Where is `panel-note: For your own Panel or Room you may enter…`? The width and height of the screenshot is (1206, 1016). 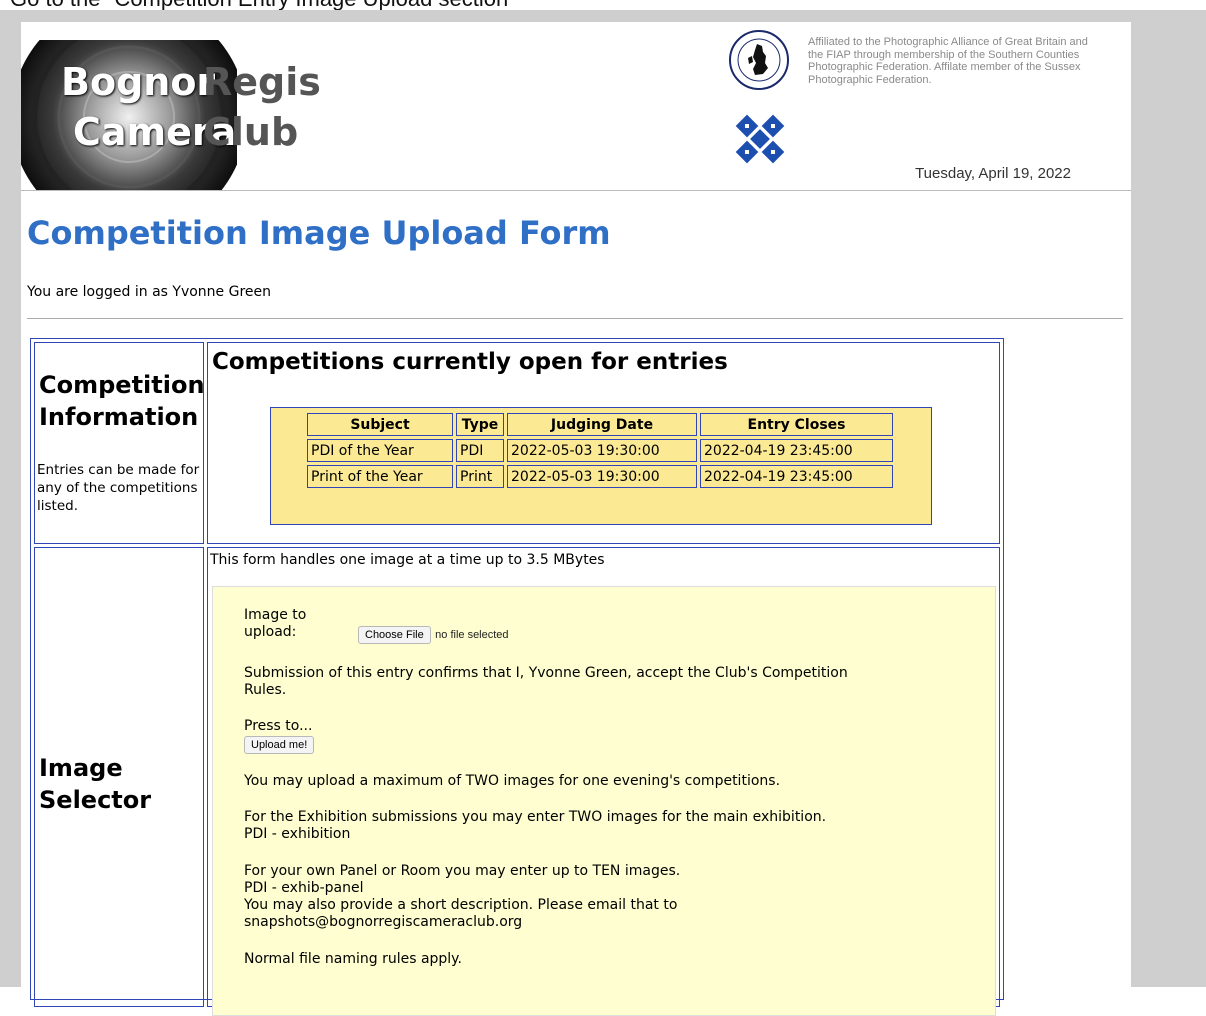
panel-note: For your own Panel or Room you may enter… is located at coordinates (462, 871).